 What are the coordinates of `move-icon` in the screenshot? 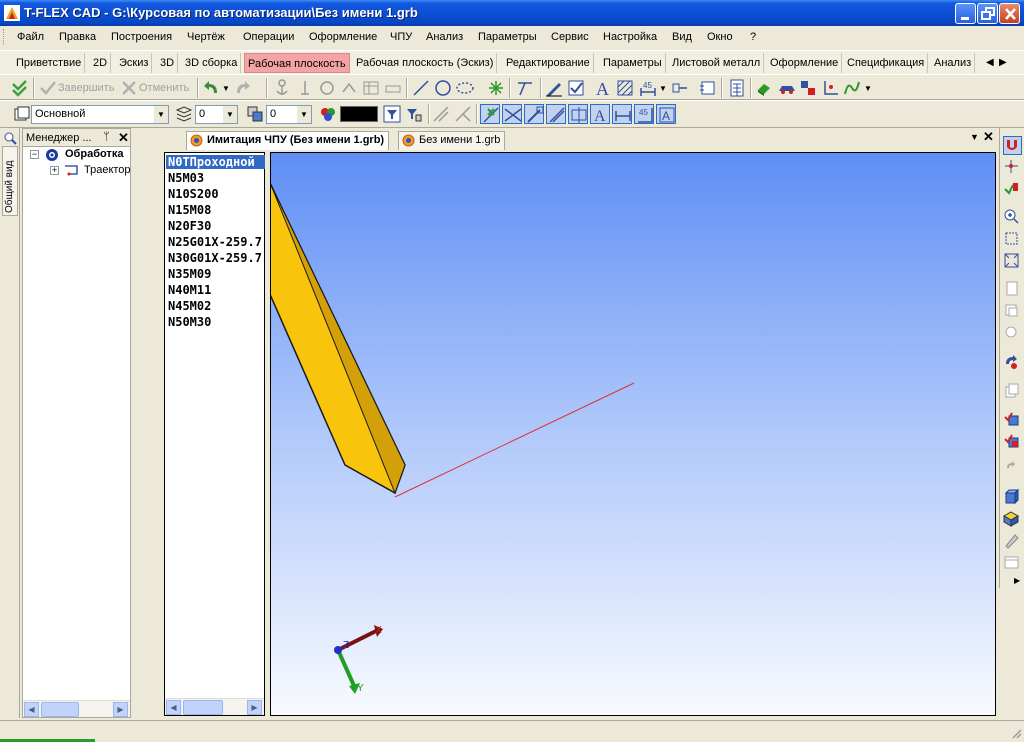 It's located at (349, 88).